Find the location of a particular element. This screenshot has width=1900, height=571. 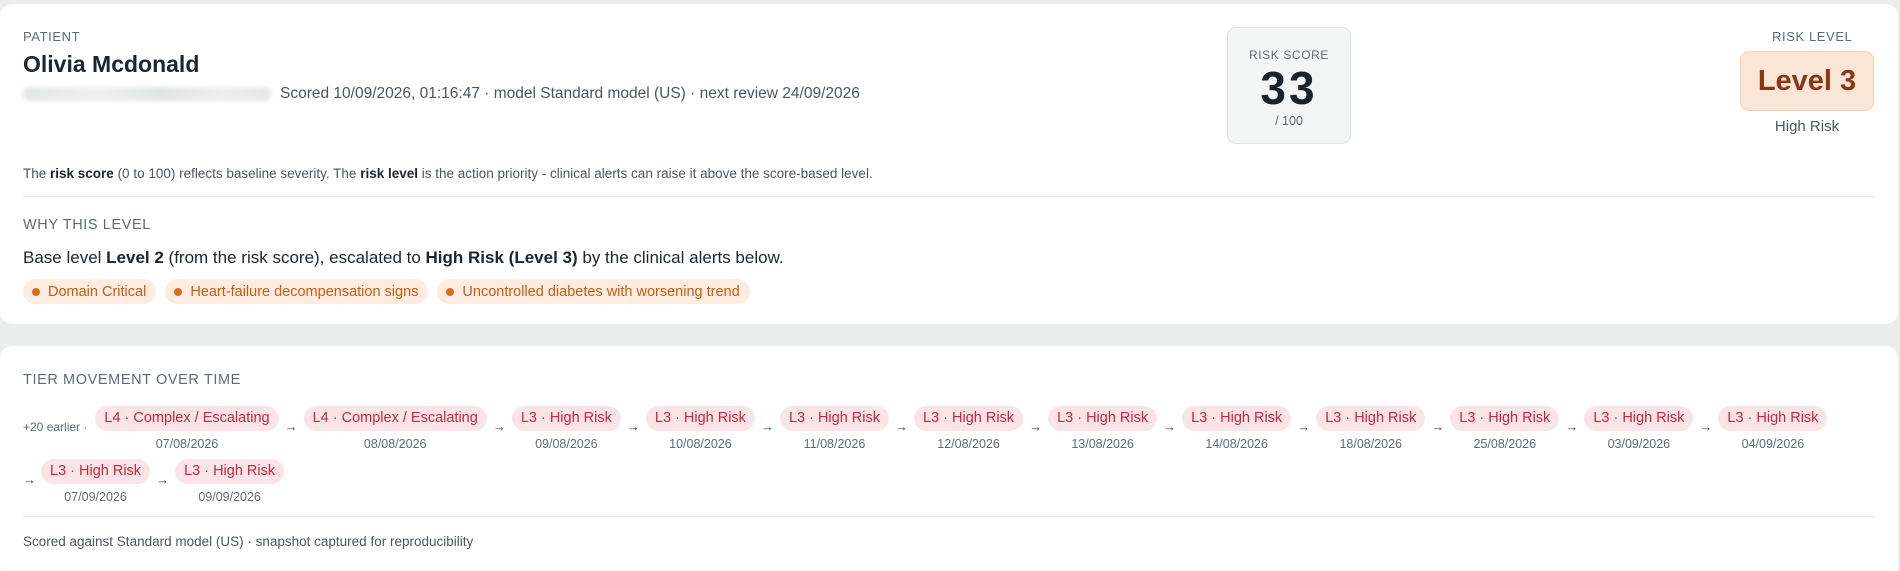

tier-date: 18/08/2026 is located at coordinates (1370, 444).